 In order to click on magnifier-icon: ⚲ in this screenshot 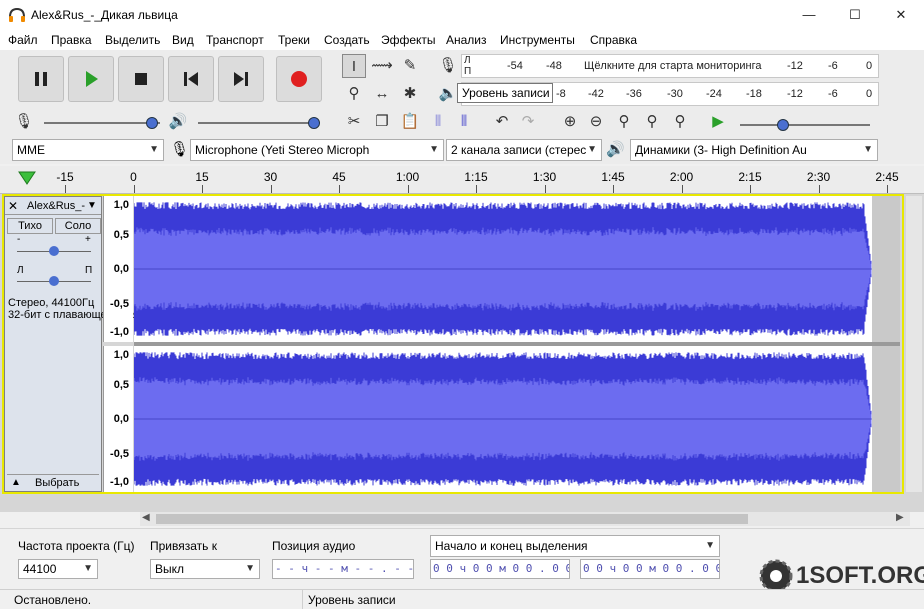, I will do `click(354, 93)`.